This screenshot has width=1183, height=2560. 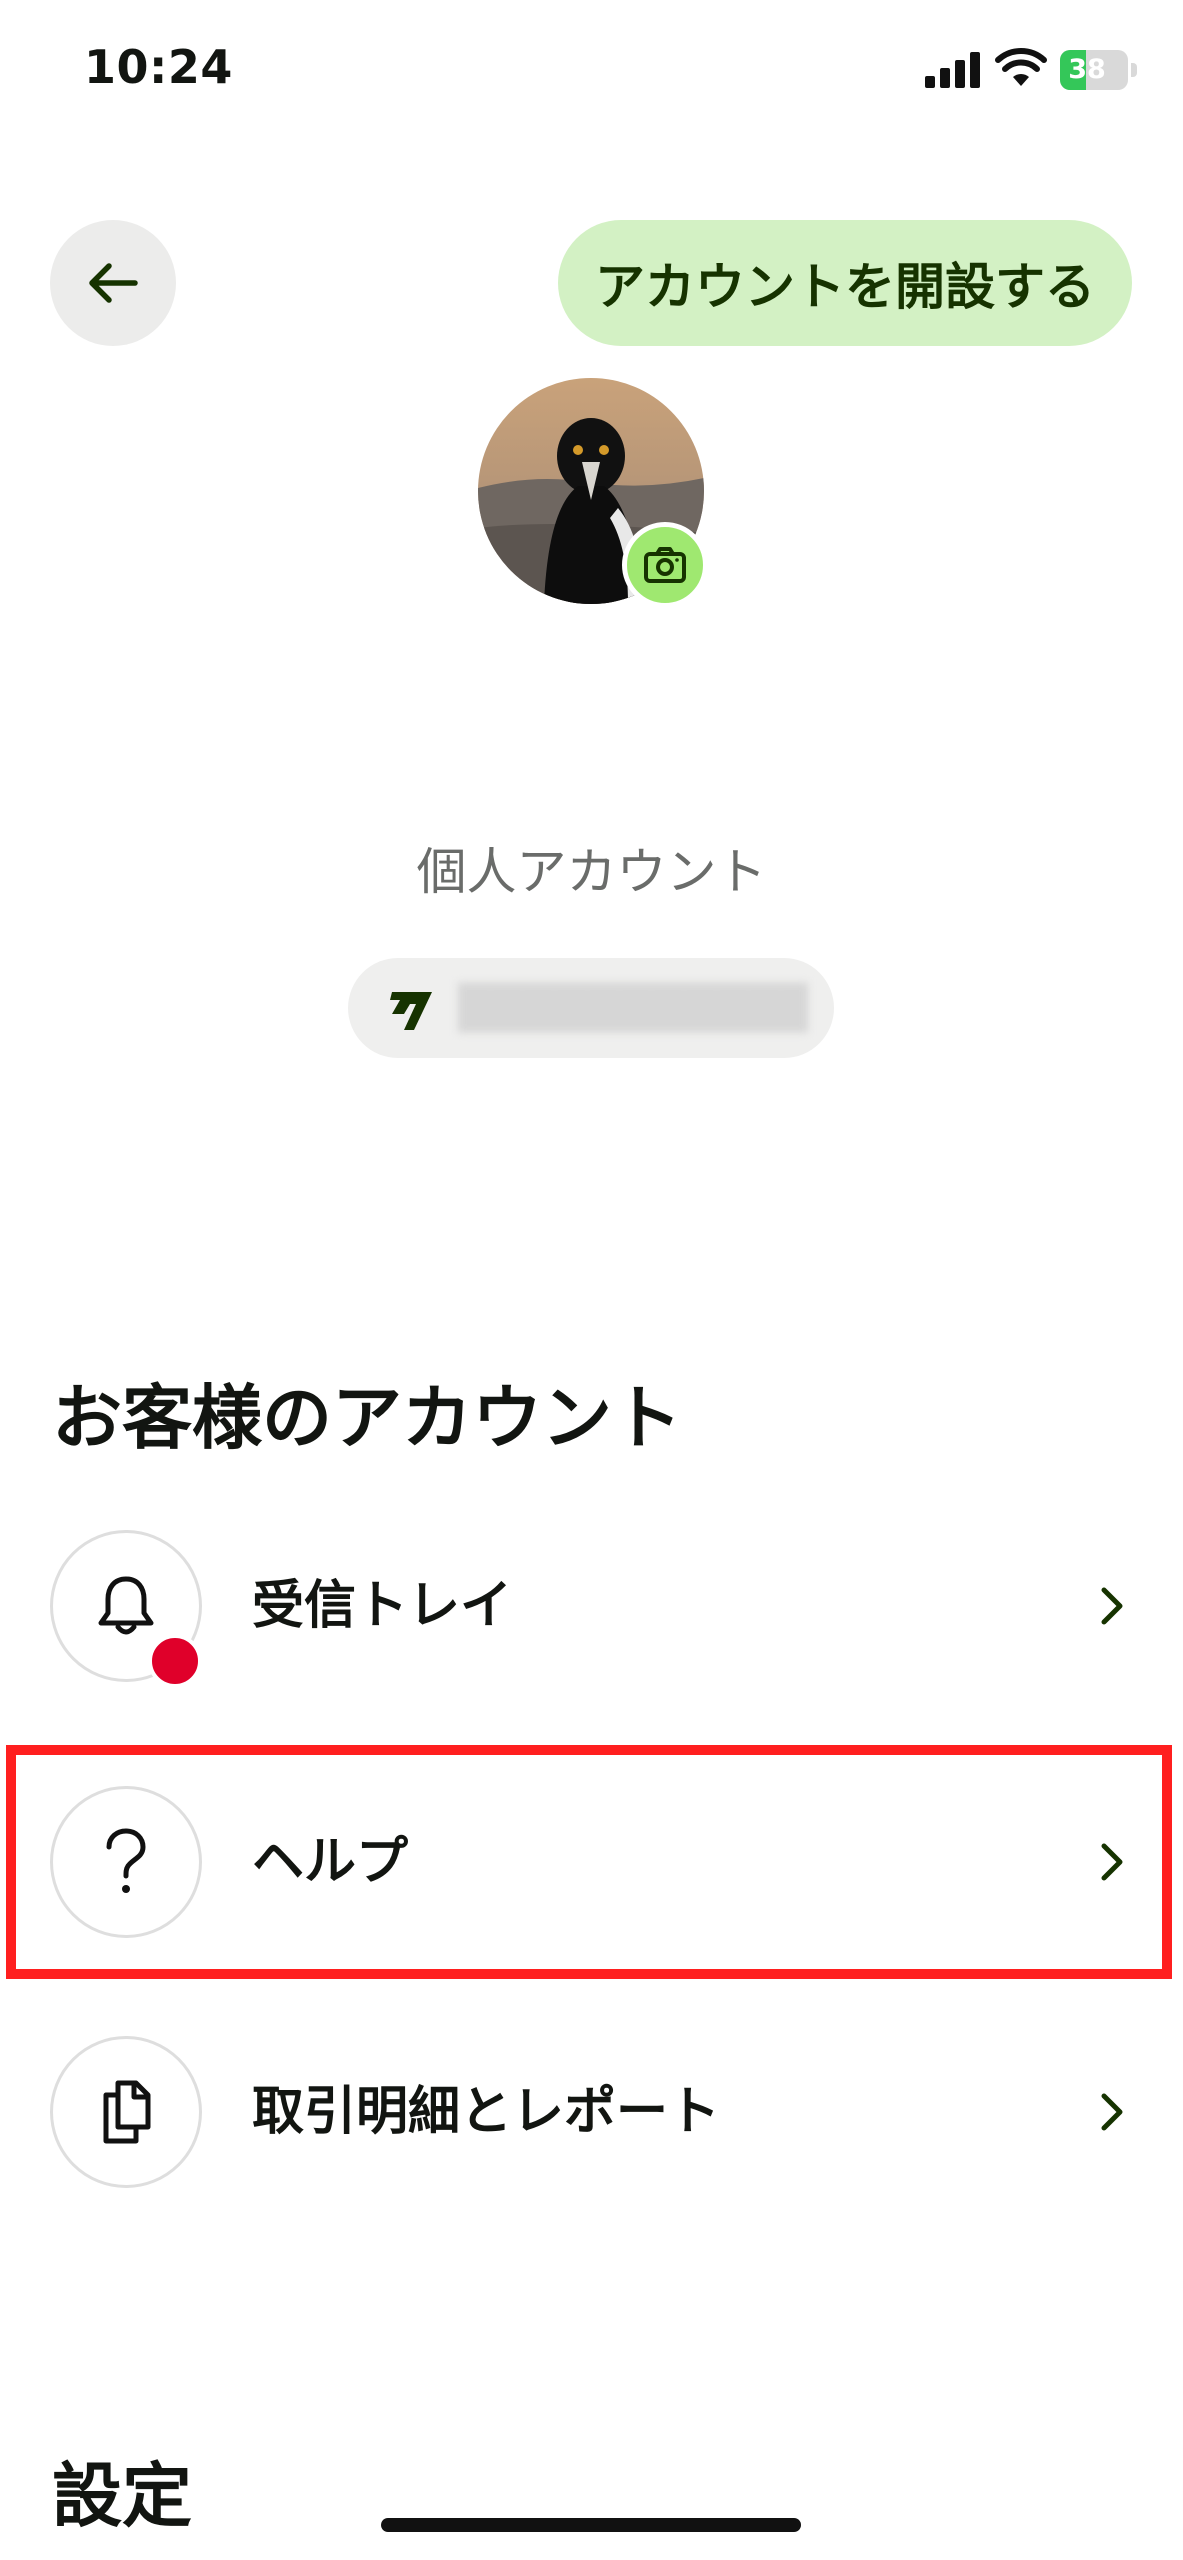 What do you see at coordinates (591, 2525) in the screenshot?
I see `home-indicator` at bounding box center [591, 2525].